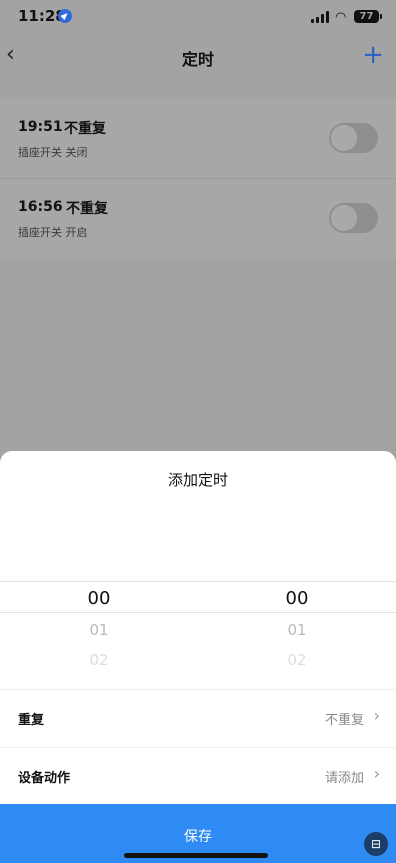  What do you see at coordinates (44, 778) in the screenshot?
I see `device-action-label: 设备动作` at bounding box center [44, 778].